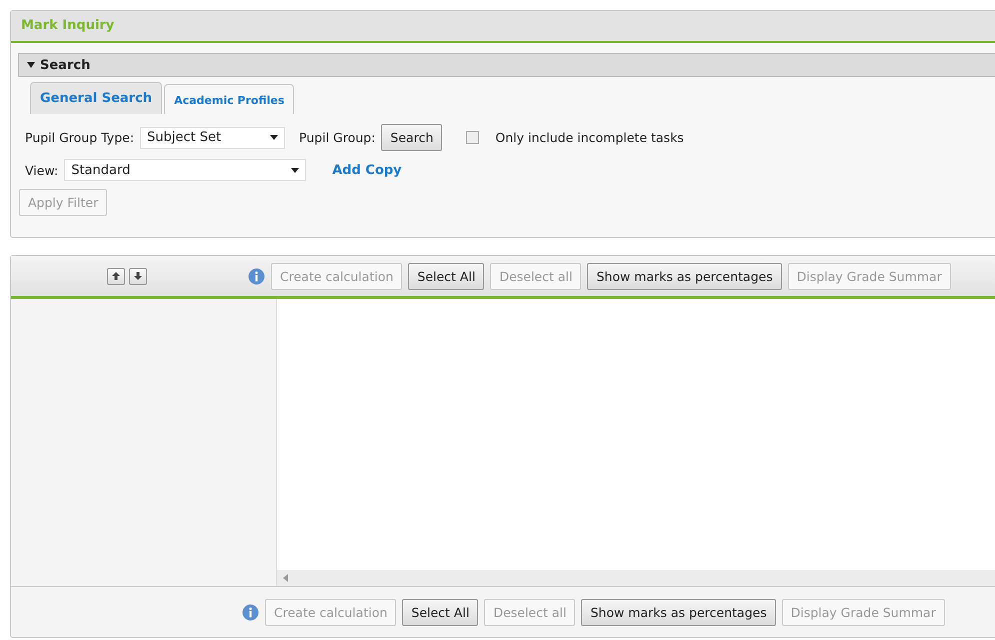 This screenshot has width=995, height=640. Describe the element at coordinates (636, 578) in the screenshot. I see `horizontal-scrollbar` at that location.